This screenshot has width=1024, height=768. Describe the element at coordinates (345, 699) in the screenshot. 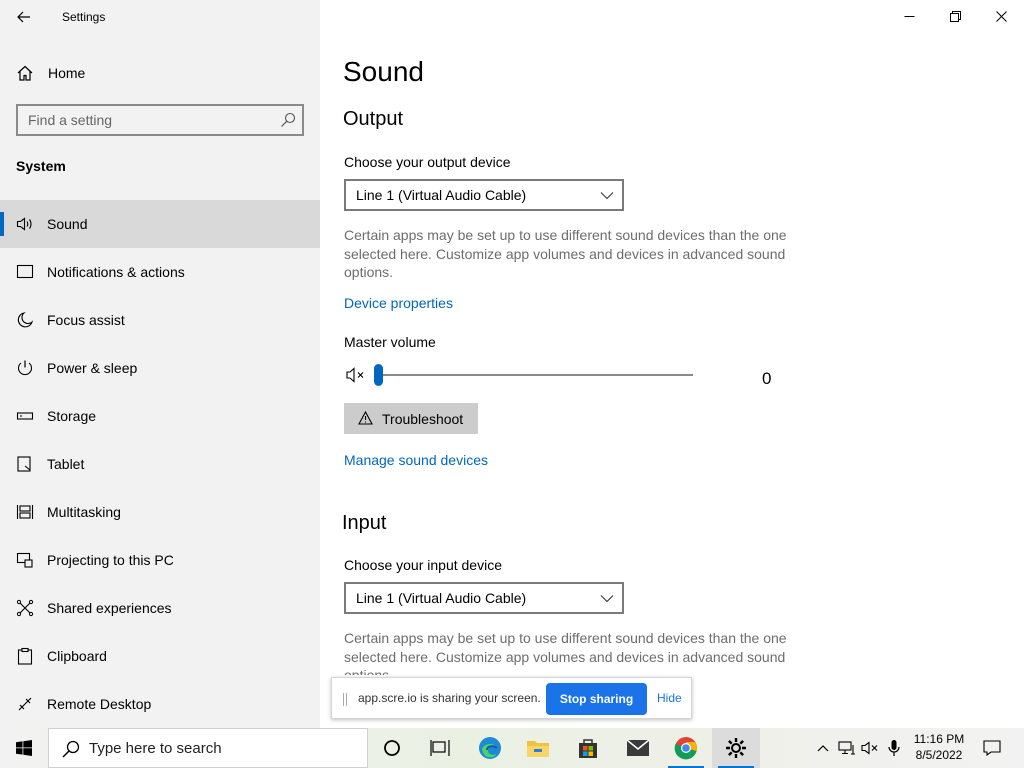

I see `drag-handle` at that location.